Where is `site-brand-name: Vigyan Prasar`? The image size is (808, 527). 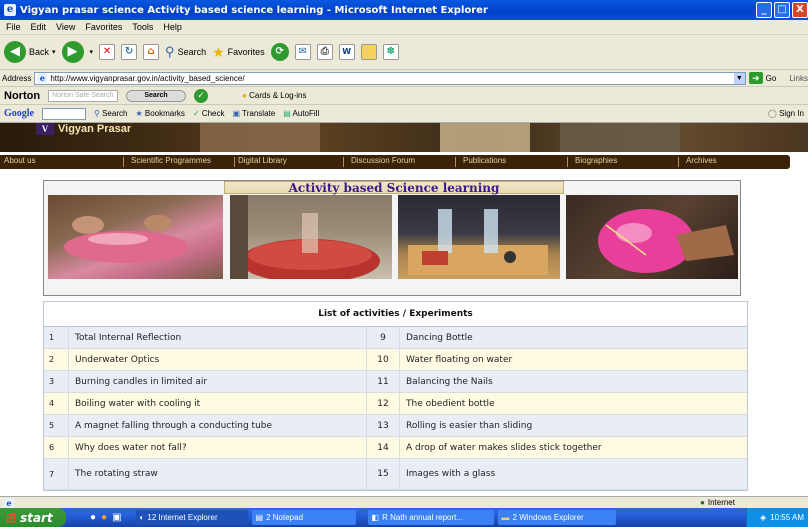
site-brand-name: Vigyan Prasar is located at coordinates (95, 129).